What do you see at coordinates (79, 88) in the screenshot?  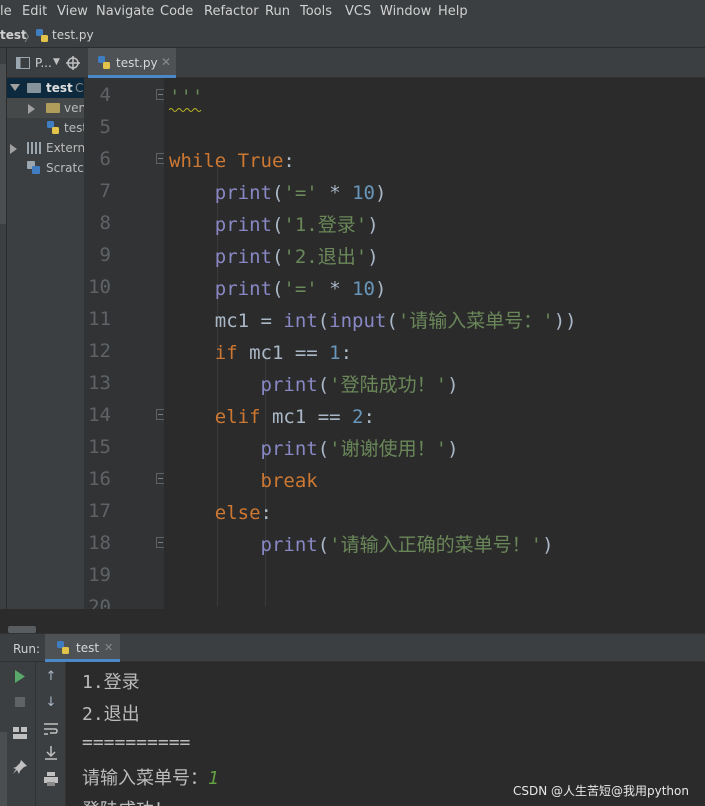 I see `tree-item-path: C` at bounding box center [79, 88].